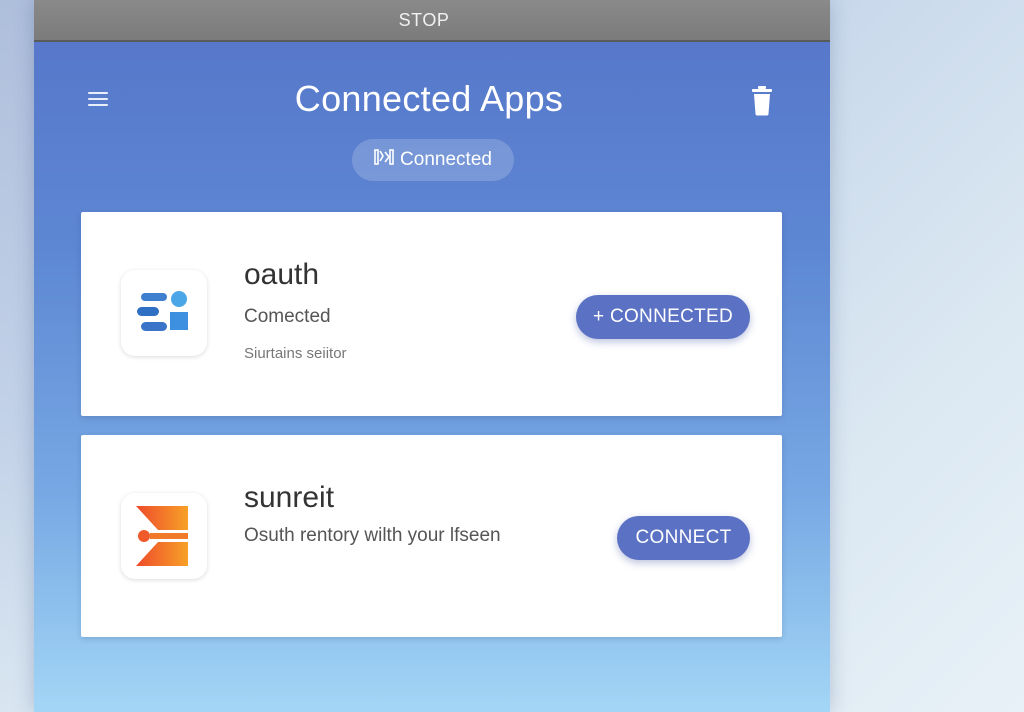 The height and width of the screenshot is (712, 1024). I want to click on app-name: sunreit, so click(289, 497).